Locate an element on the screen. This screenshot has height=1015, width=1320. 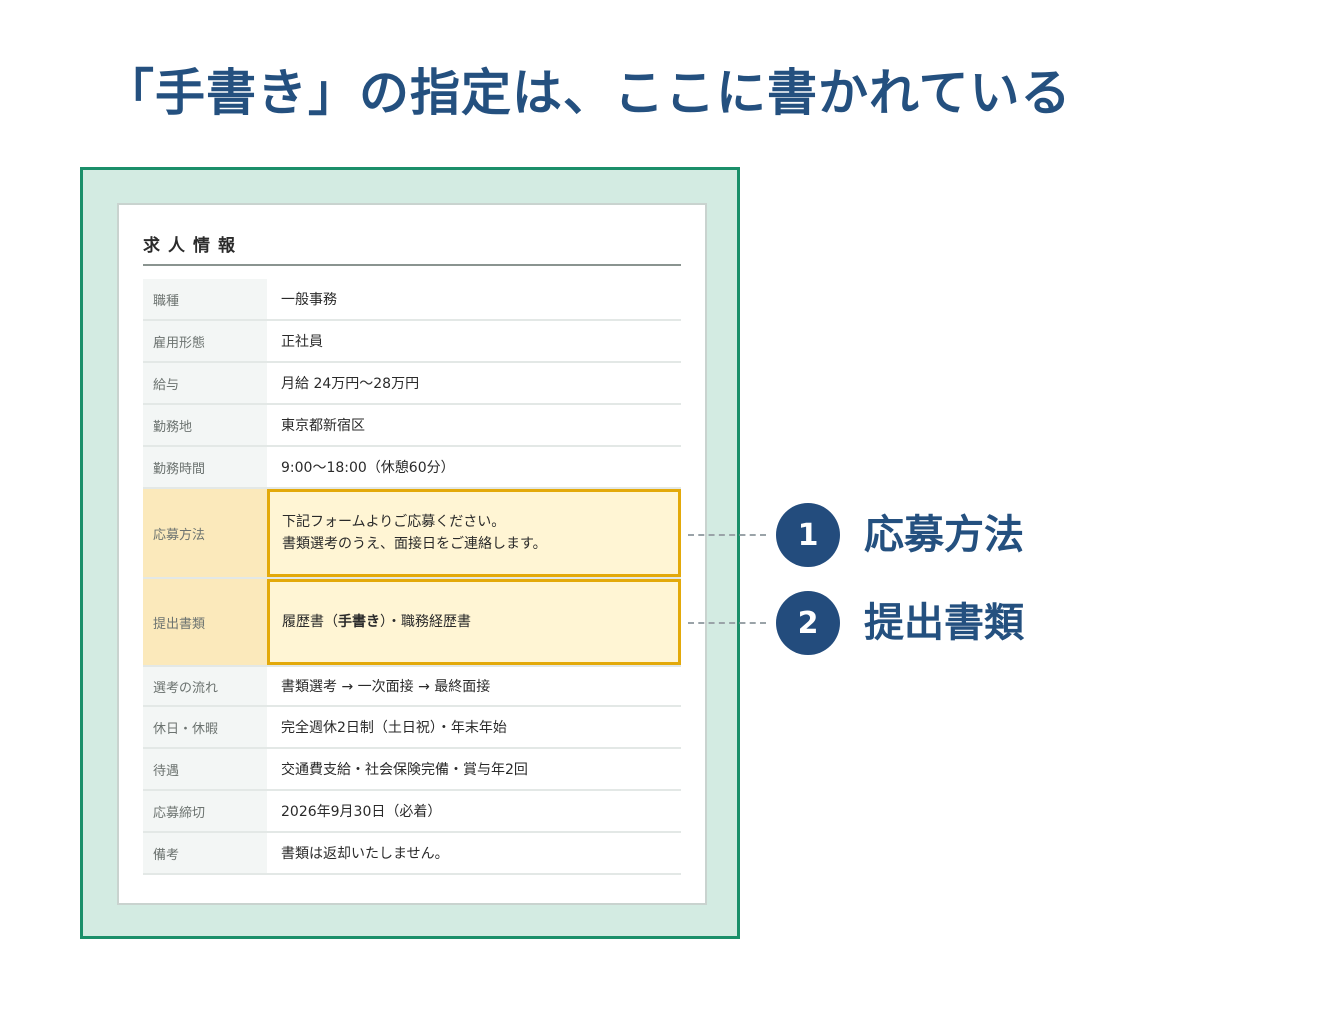
title-divider is located at coordinates (412, 265).